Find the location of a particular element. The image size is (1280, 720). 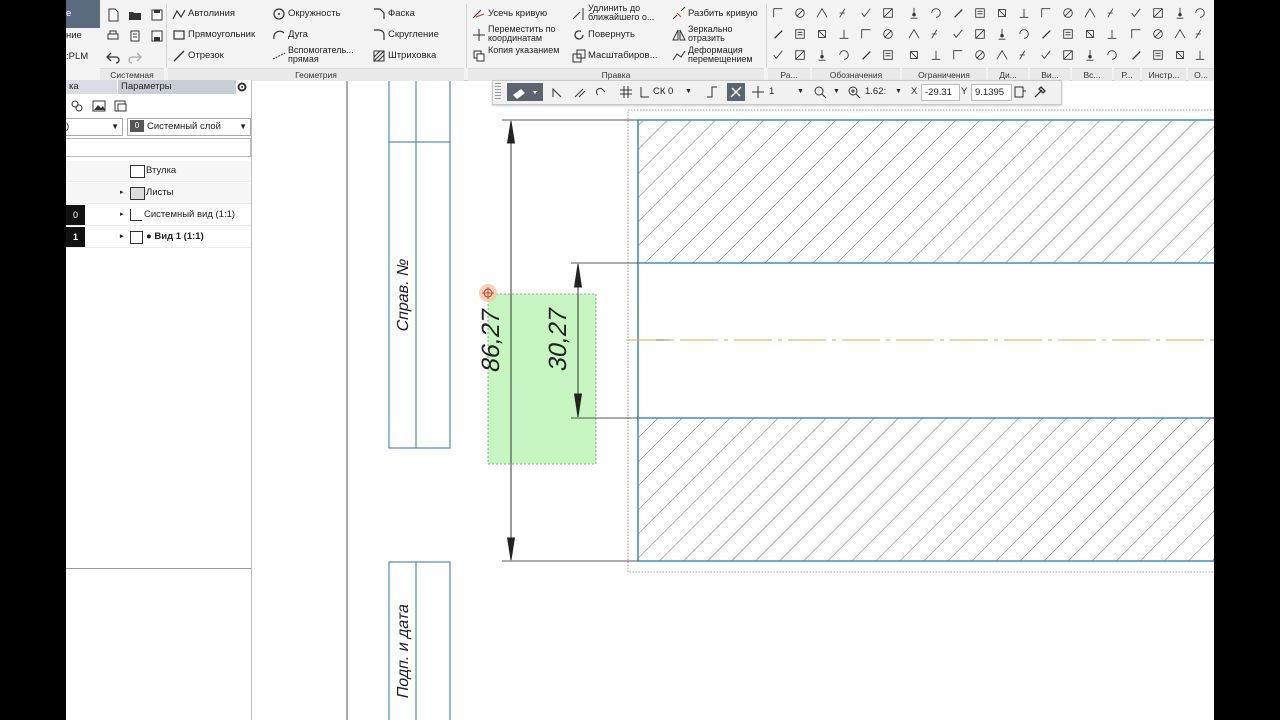

snap-toggle-active is located at coordinates (736, 92).